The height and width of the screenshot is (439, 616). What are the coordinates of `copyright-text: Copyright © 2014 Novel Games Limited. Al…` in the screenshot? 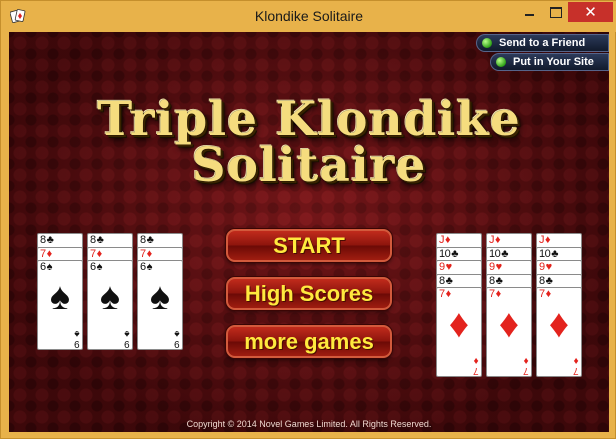 It's located at (309, 424).